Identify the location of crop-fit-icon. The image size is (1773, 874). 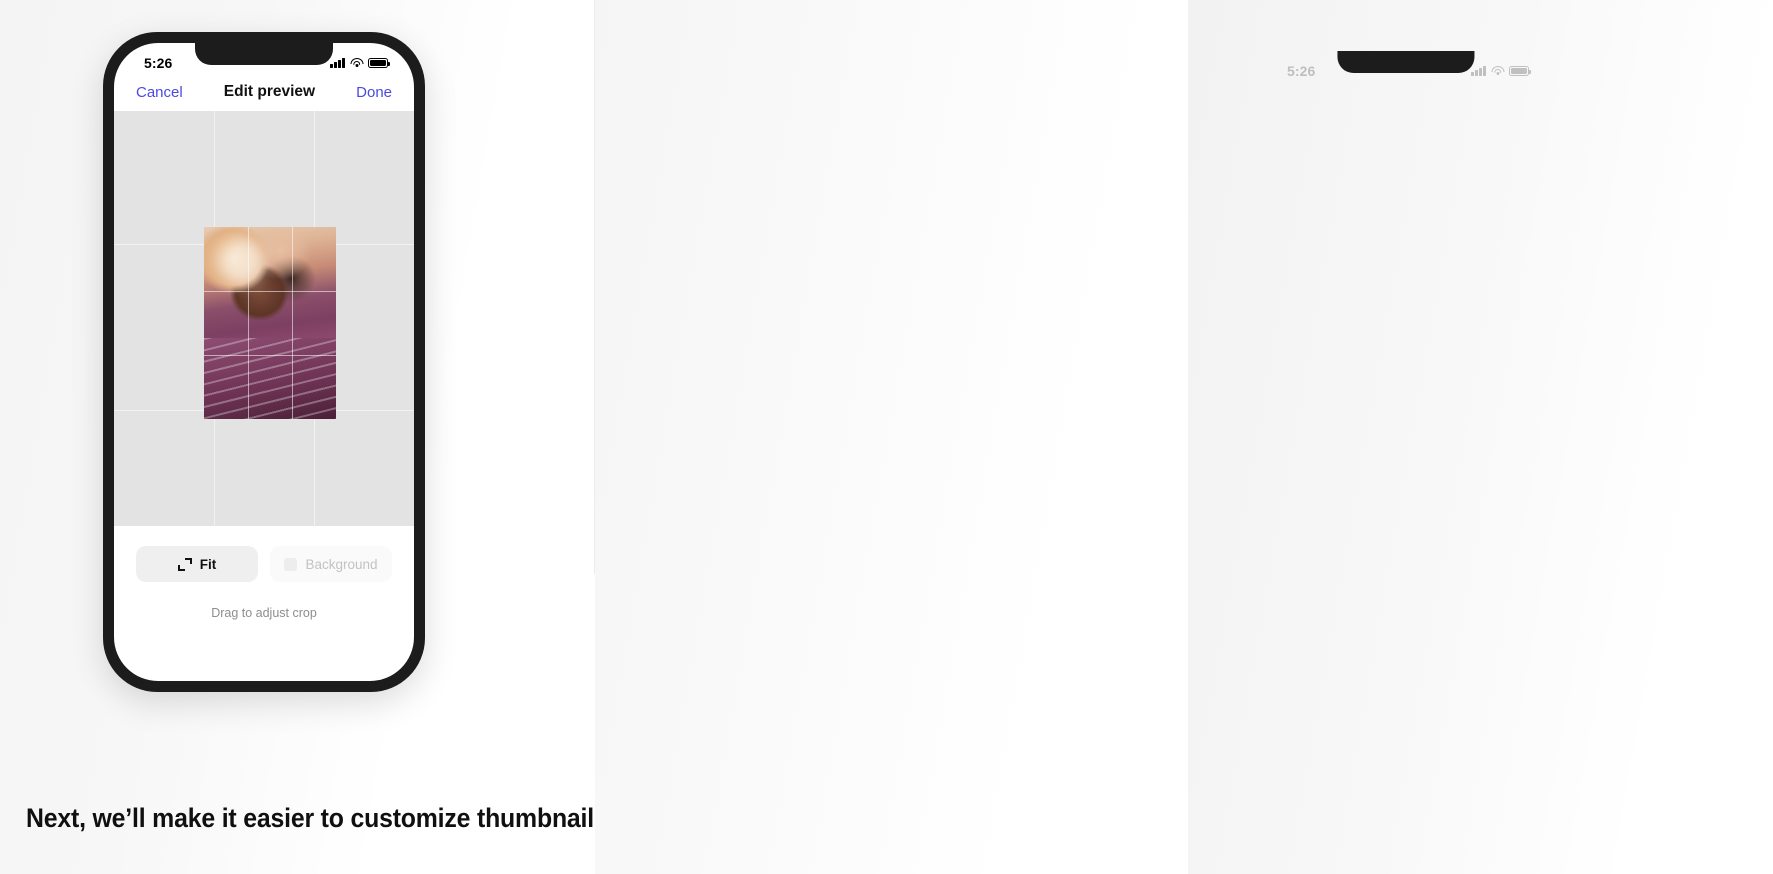
(184, 564).